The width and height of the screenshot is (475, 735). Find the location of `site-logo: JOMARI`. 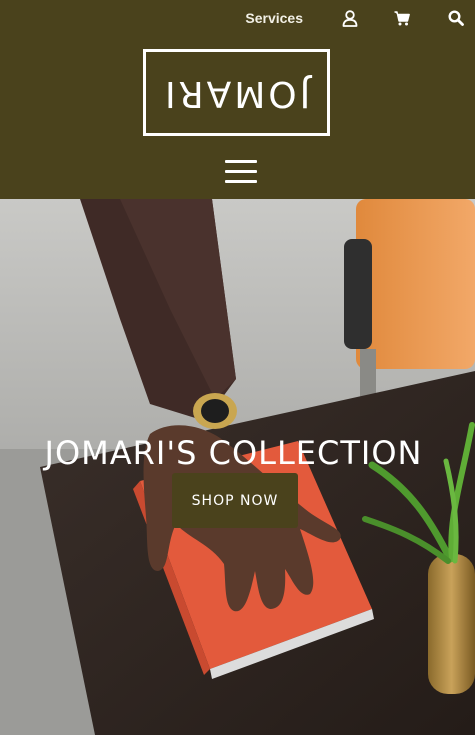

site-logo: JOMARI is located at coordinates (236, 92).